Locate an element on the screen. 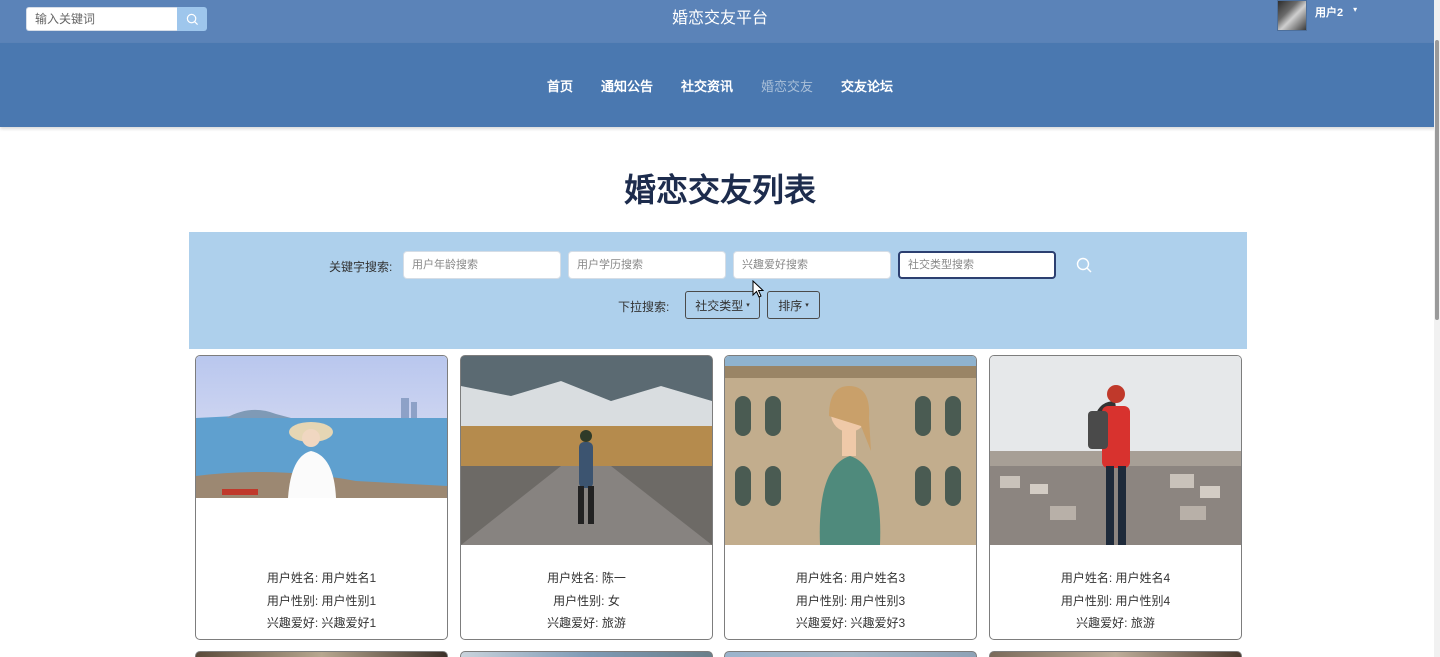 The height and width of the screenshot is (657, 1440). profile-card: 用户姓名: 用户姓名3 用户性别: 用户性别3 兴趣爱好: 兴趣爱好3 is located at coordinates (850, 497).